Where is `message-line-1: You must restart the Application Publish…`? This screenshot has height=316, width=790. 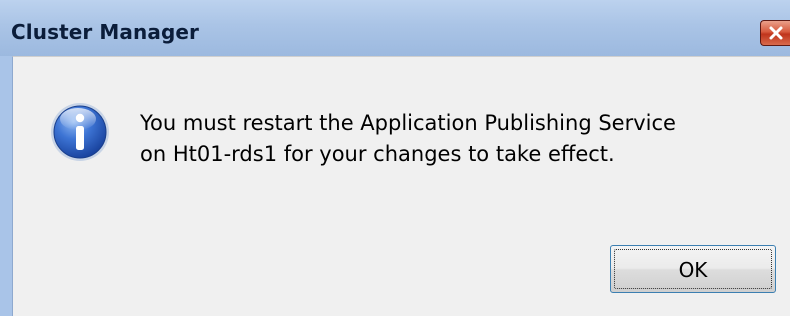 message-line-1: You must restart the Application Publish… is located at coordinates (408, 123).